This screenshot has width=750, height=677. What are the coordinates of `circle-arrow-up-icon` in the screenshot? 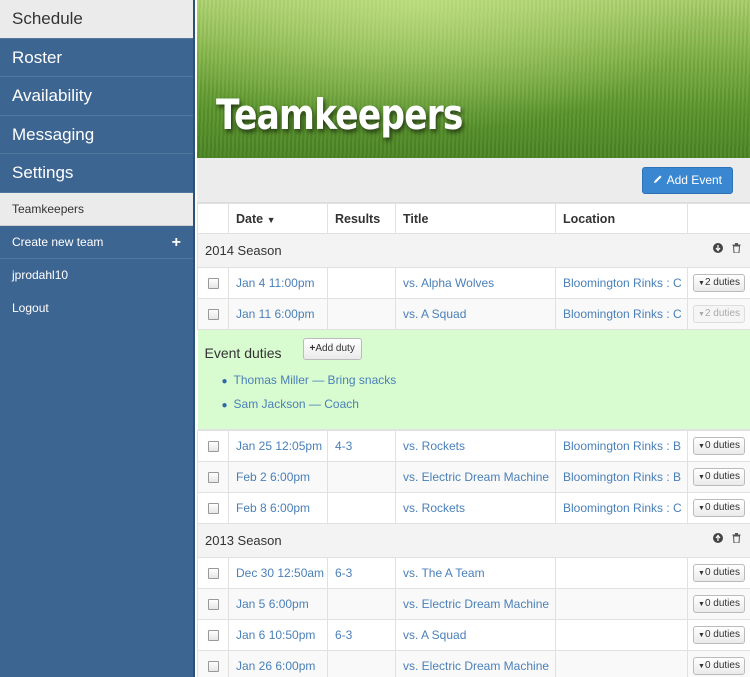 It's located at (719, 539).